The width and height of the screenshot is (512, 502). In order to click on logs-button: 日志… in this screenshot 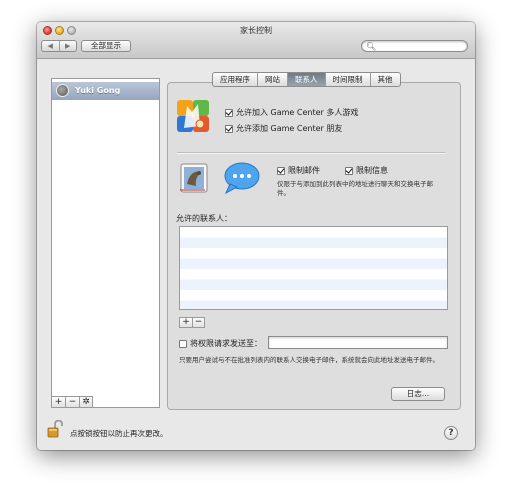, I will do `click(418, 394)`.